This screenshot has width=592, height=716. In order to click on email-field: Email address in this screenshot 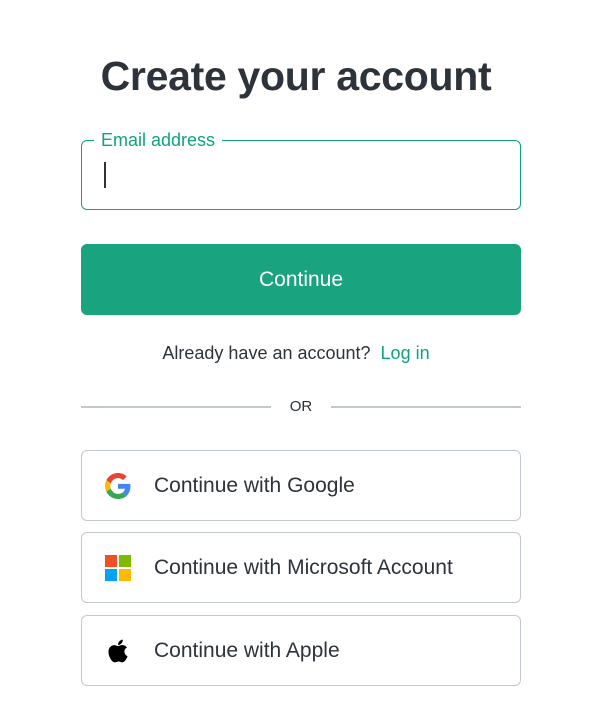, I will do `click(301, 169)`.